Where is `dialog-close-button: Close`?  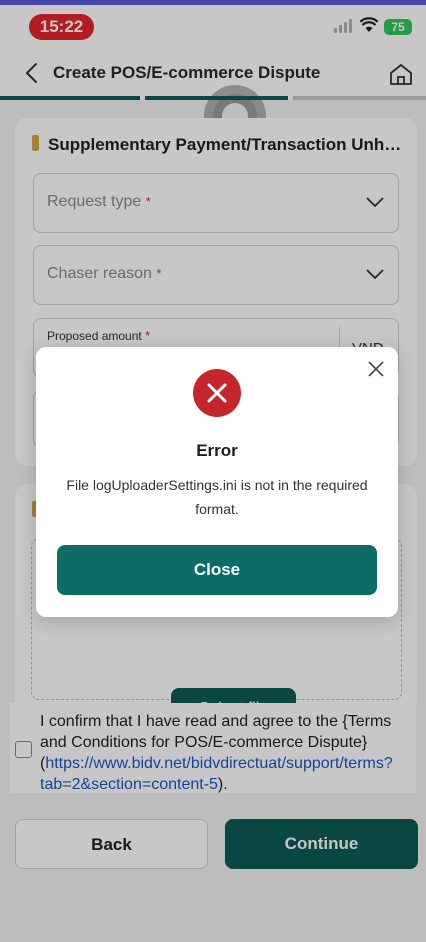
dialog-close-button: Close is located at coordinates (217, 570).